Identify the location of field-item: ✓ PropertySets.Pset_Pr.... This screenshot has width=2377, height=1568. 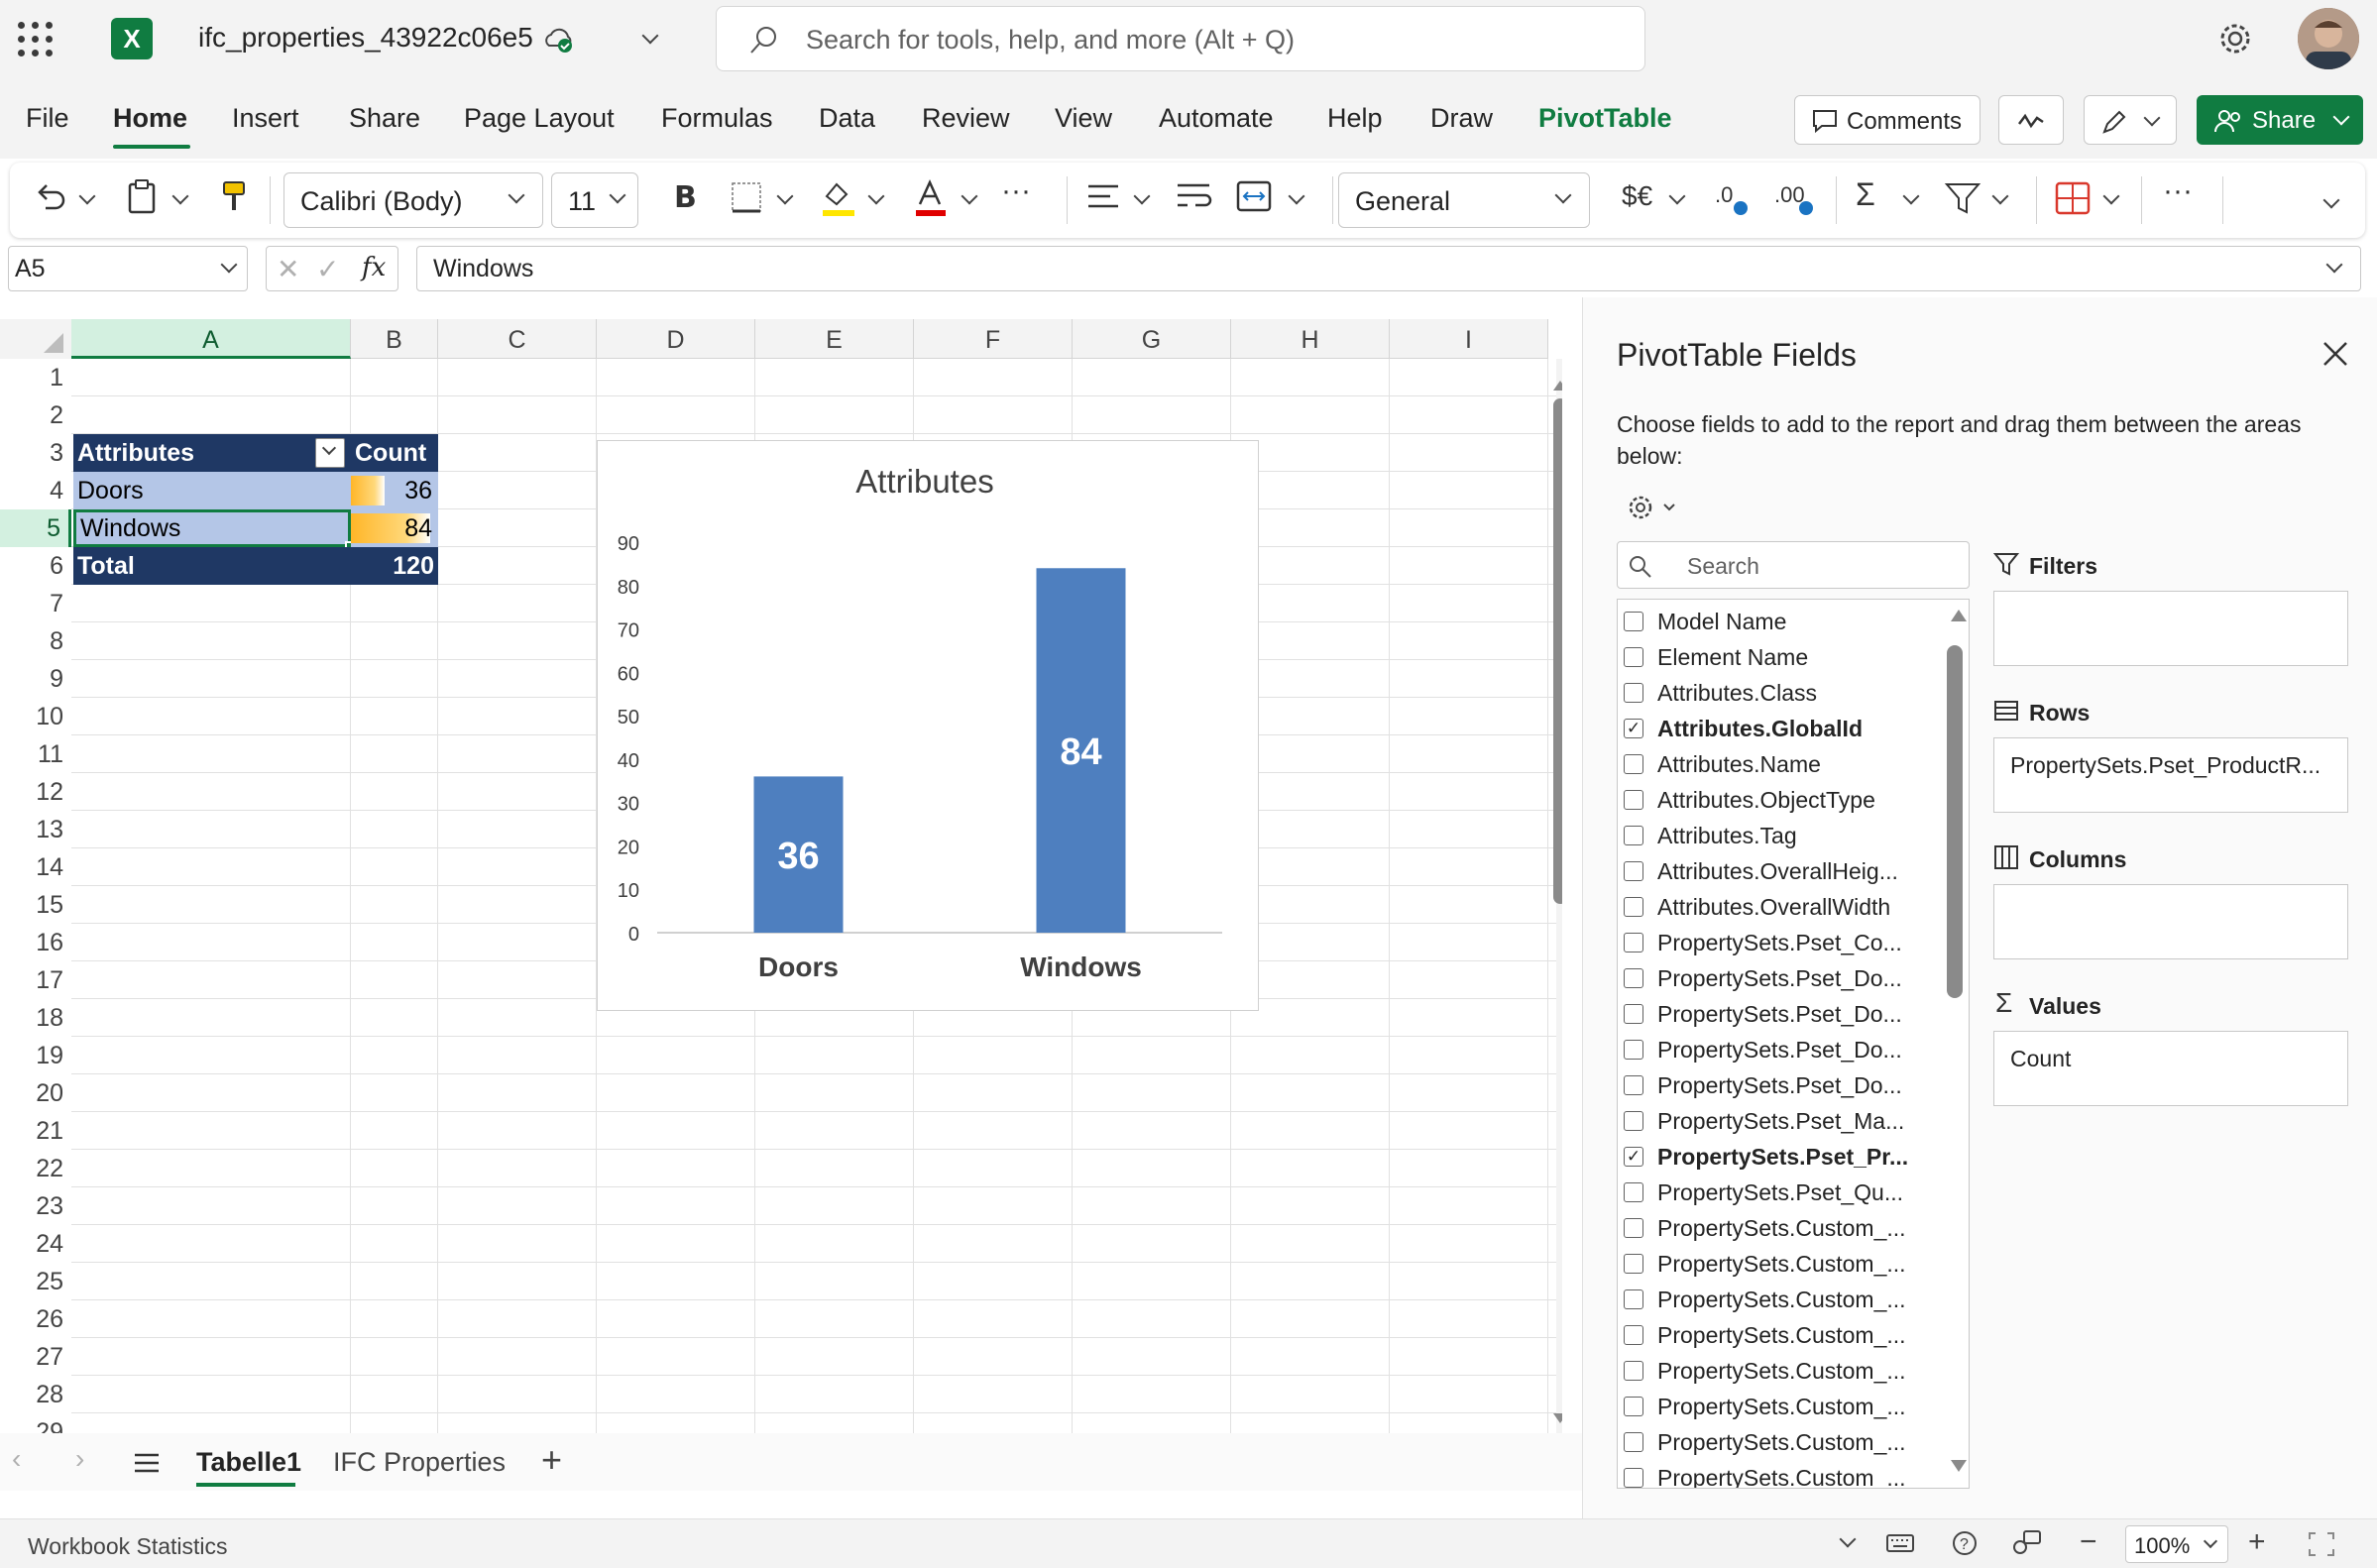
(1788, 1157).